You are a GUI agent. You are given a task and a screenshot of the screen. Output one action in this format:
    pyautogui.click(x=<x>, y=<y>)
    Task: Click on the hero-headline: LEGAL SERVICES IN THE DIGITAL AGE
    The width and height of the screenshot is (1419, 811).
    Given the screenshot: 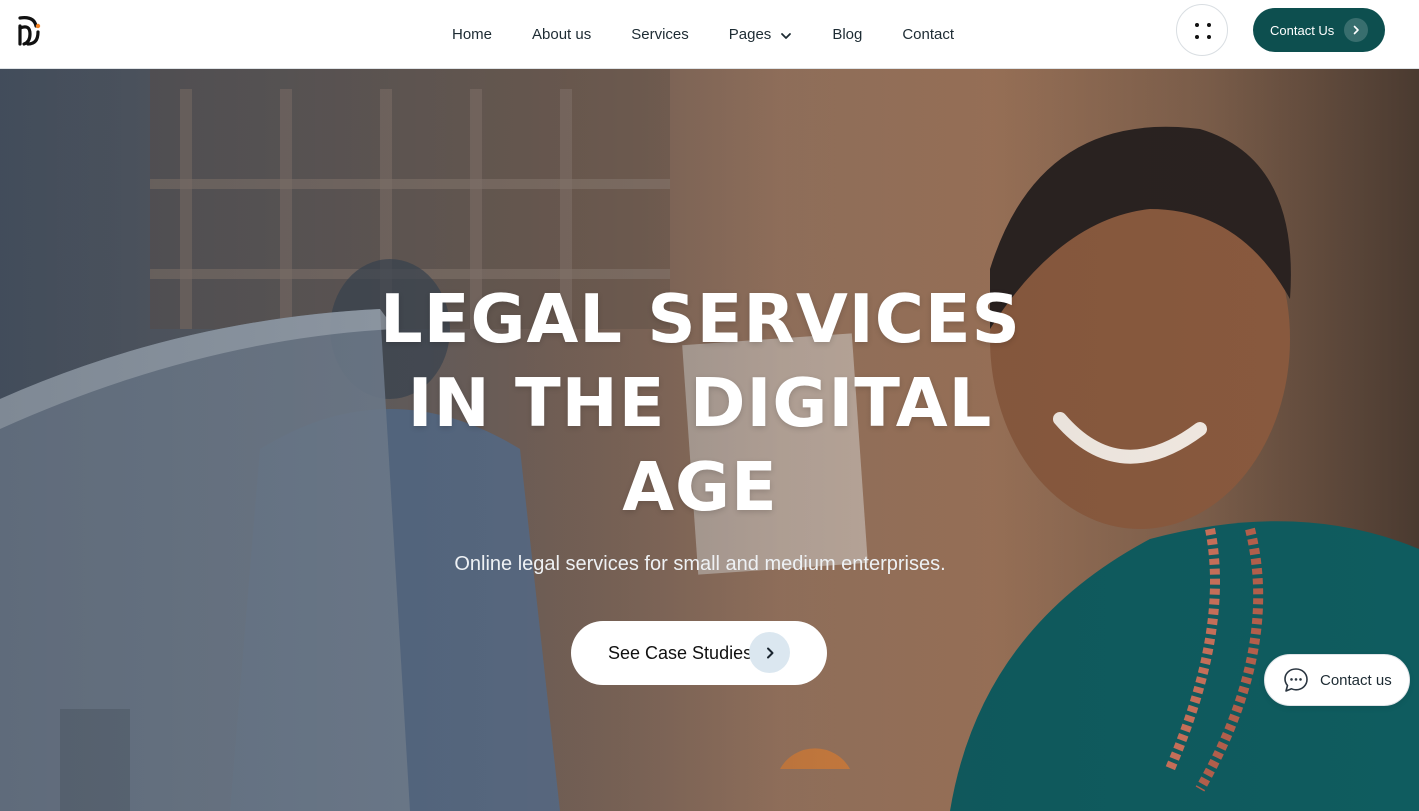 What is the action you would take?
    pyautogui.click(x=700, y=403)
    